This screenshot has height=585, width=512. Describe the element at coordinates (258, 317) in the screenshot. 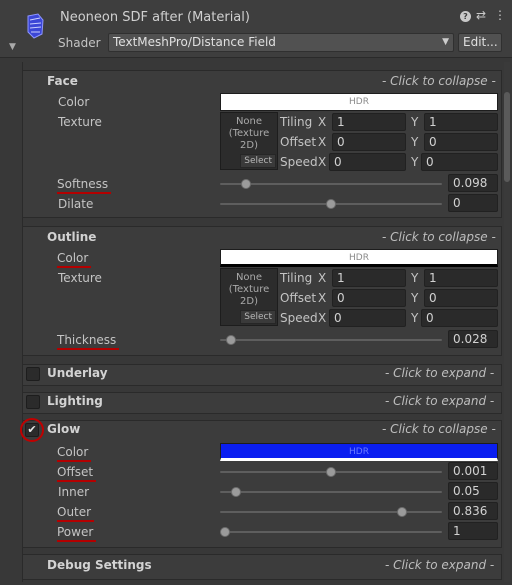

I see `outline-texture-select-button: Select` at that location.